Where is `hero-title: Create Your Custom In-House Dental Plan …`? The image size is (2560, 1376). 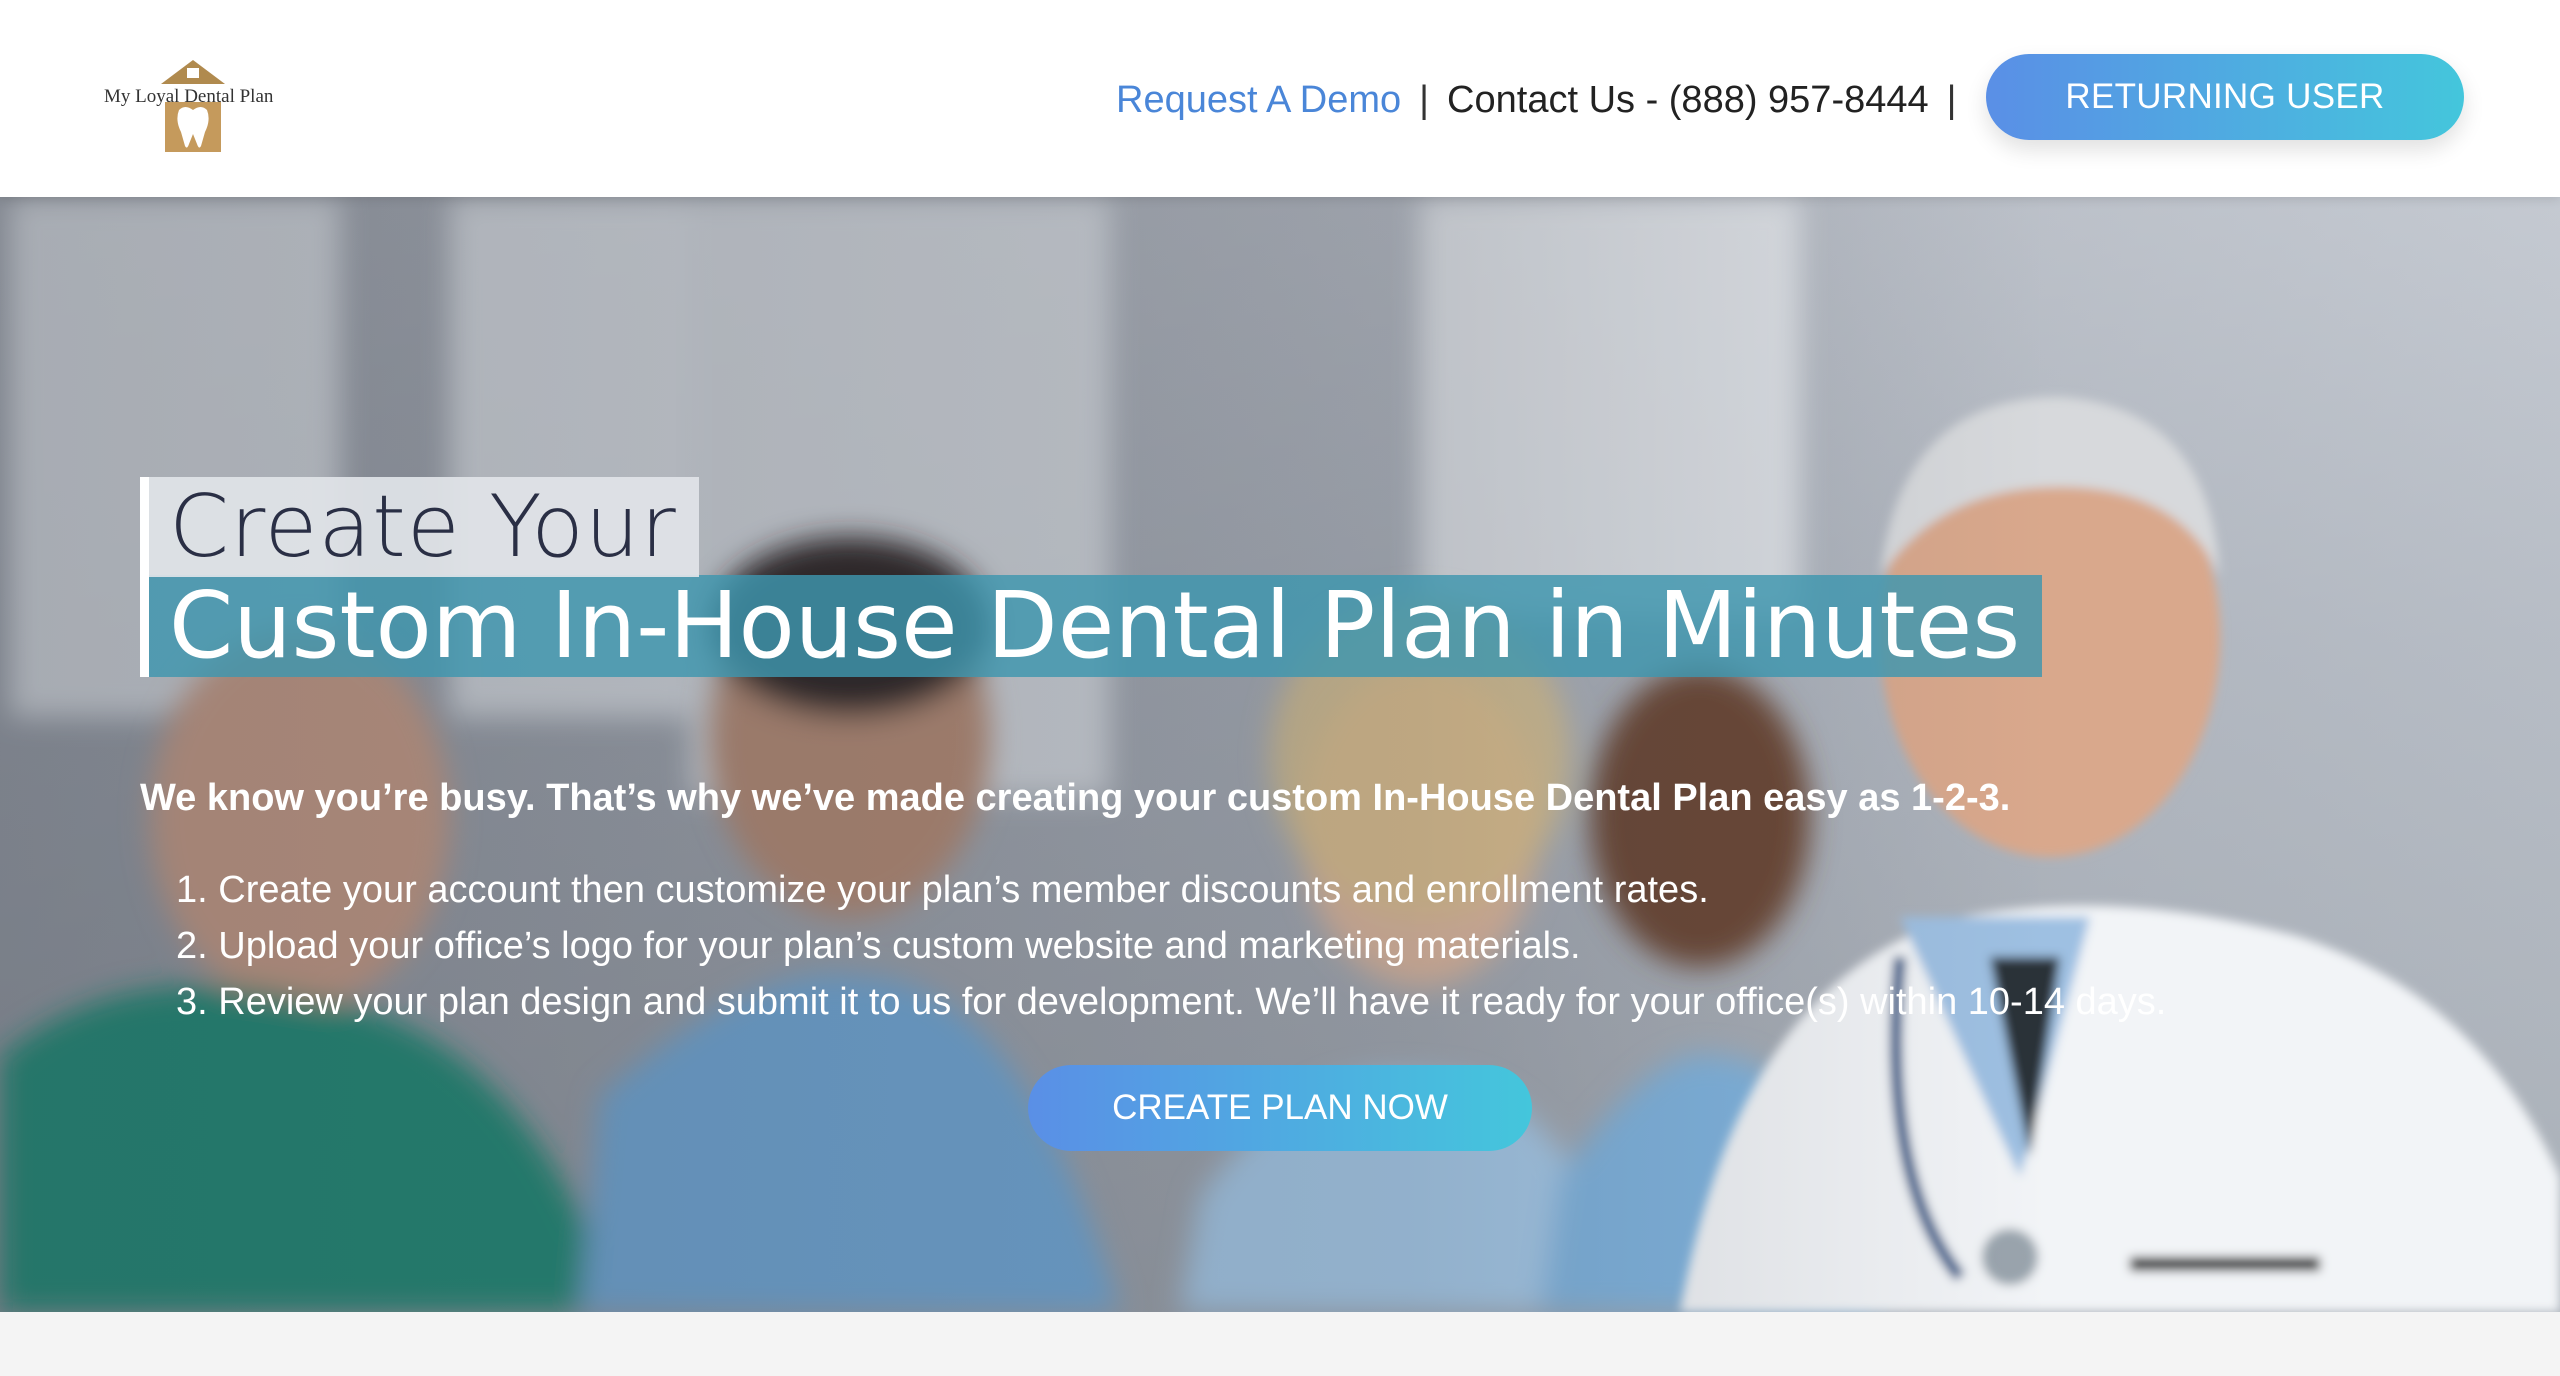 hero-title: Create Your Custom In-House Dental Plan … is located at coordinates (1091, 577).